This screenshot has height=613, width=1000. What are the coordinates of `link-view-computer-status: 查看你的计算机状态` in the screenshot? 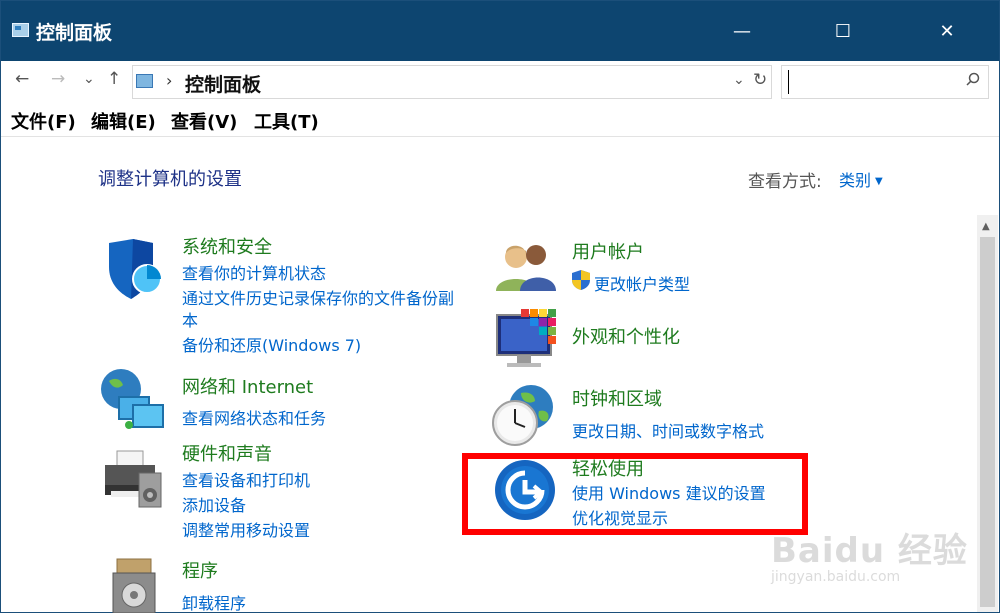 It's located at (254, 272).